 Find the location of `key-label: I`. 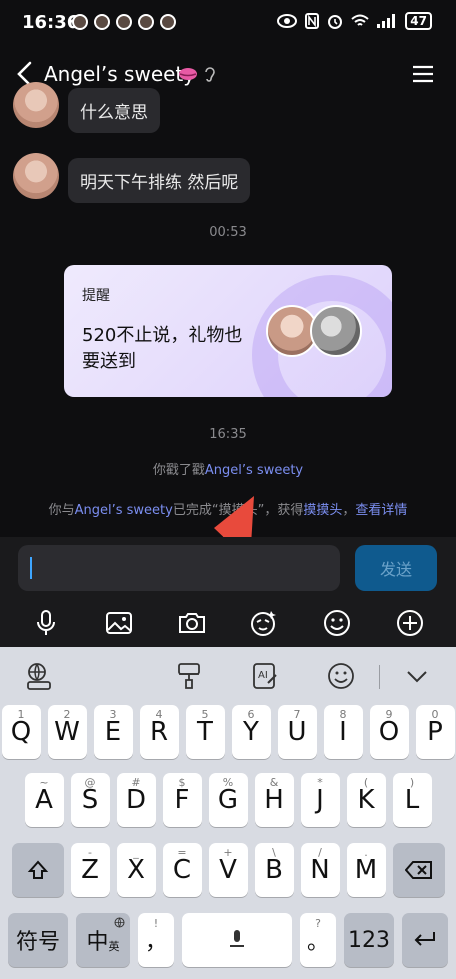

key-label: I is located at coordinates (343, 732).